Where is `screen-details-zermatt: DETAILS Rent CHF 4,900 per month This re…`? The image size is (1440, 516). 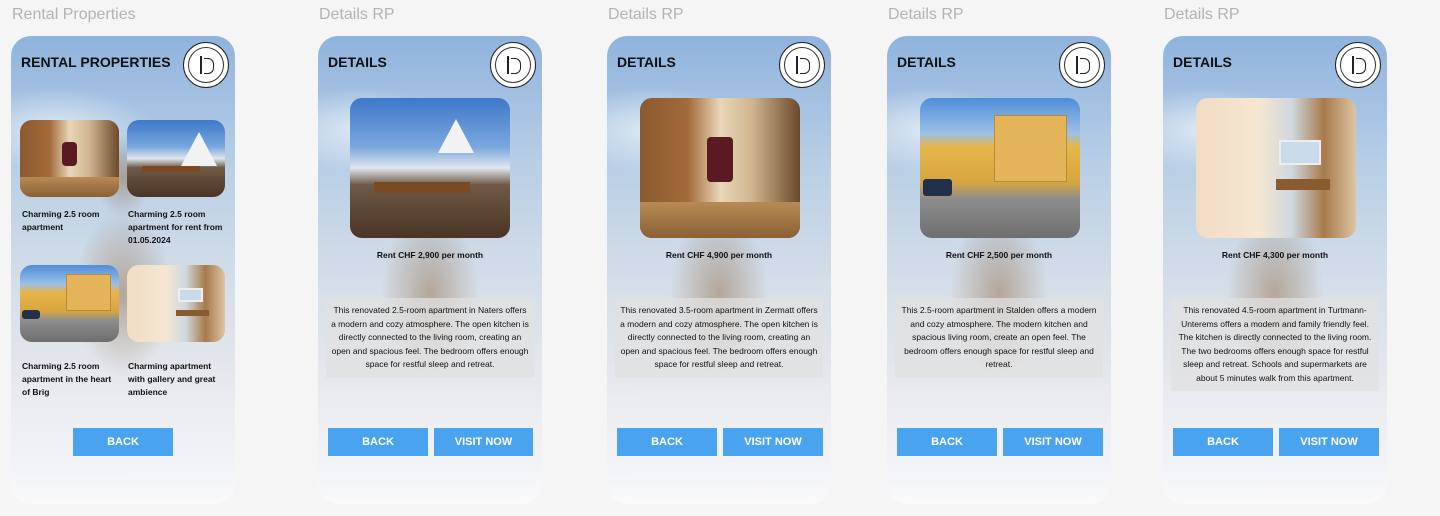
screen-details-zermatt: DETAILS Rent CHF 4,900 per month This re… is located at coordinates (719, 270).